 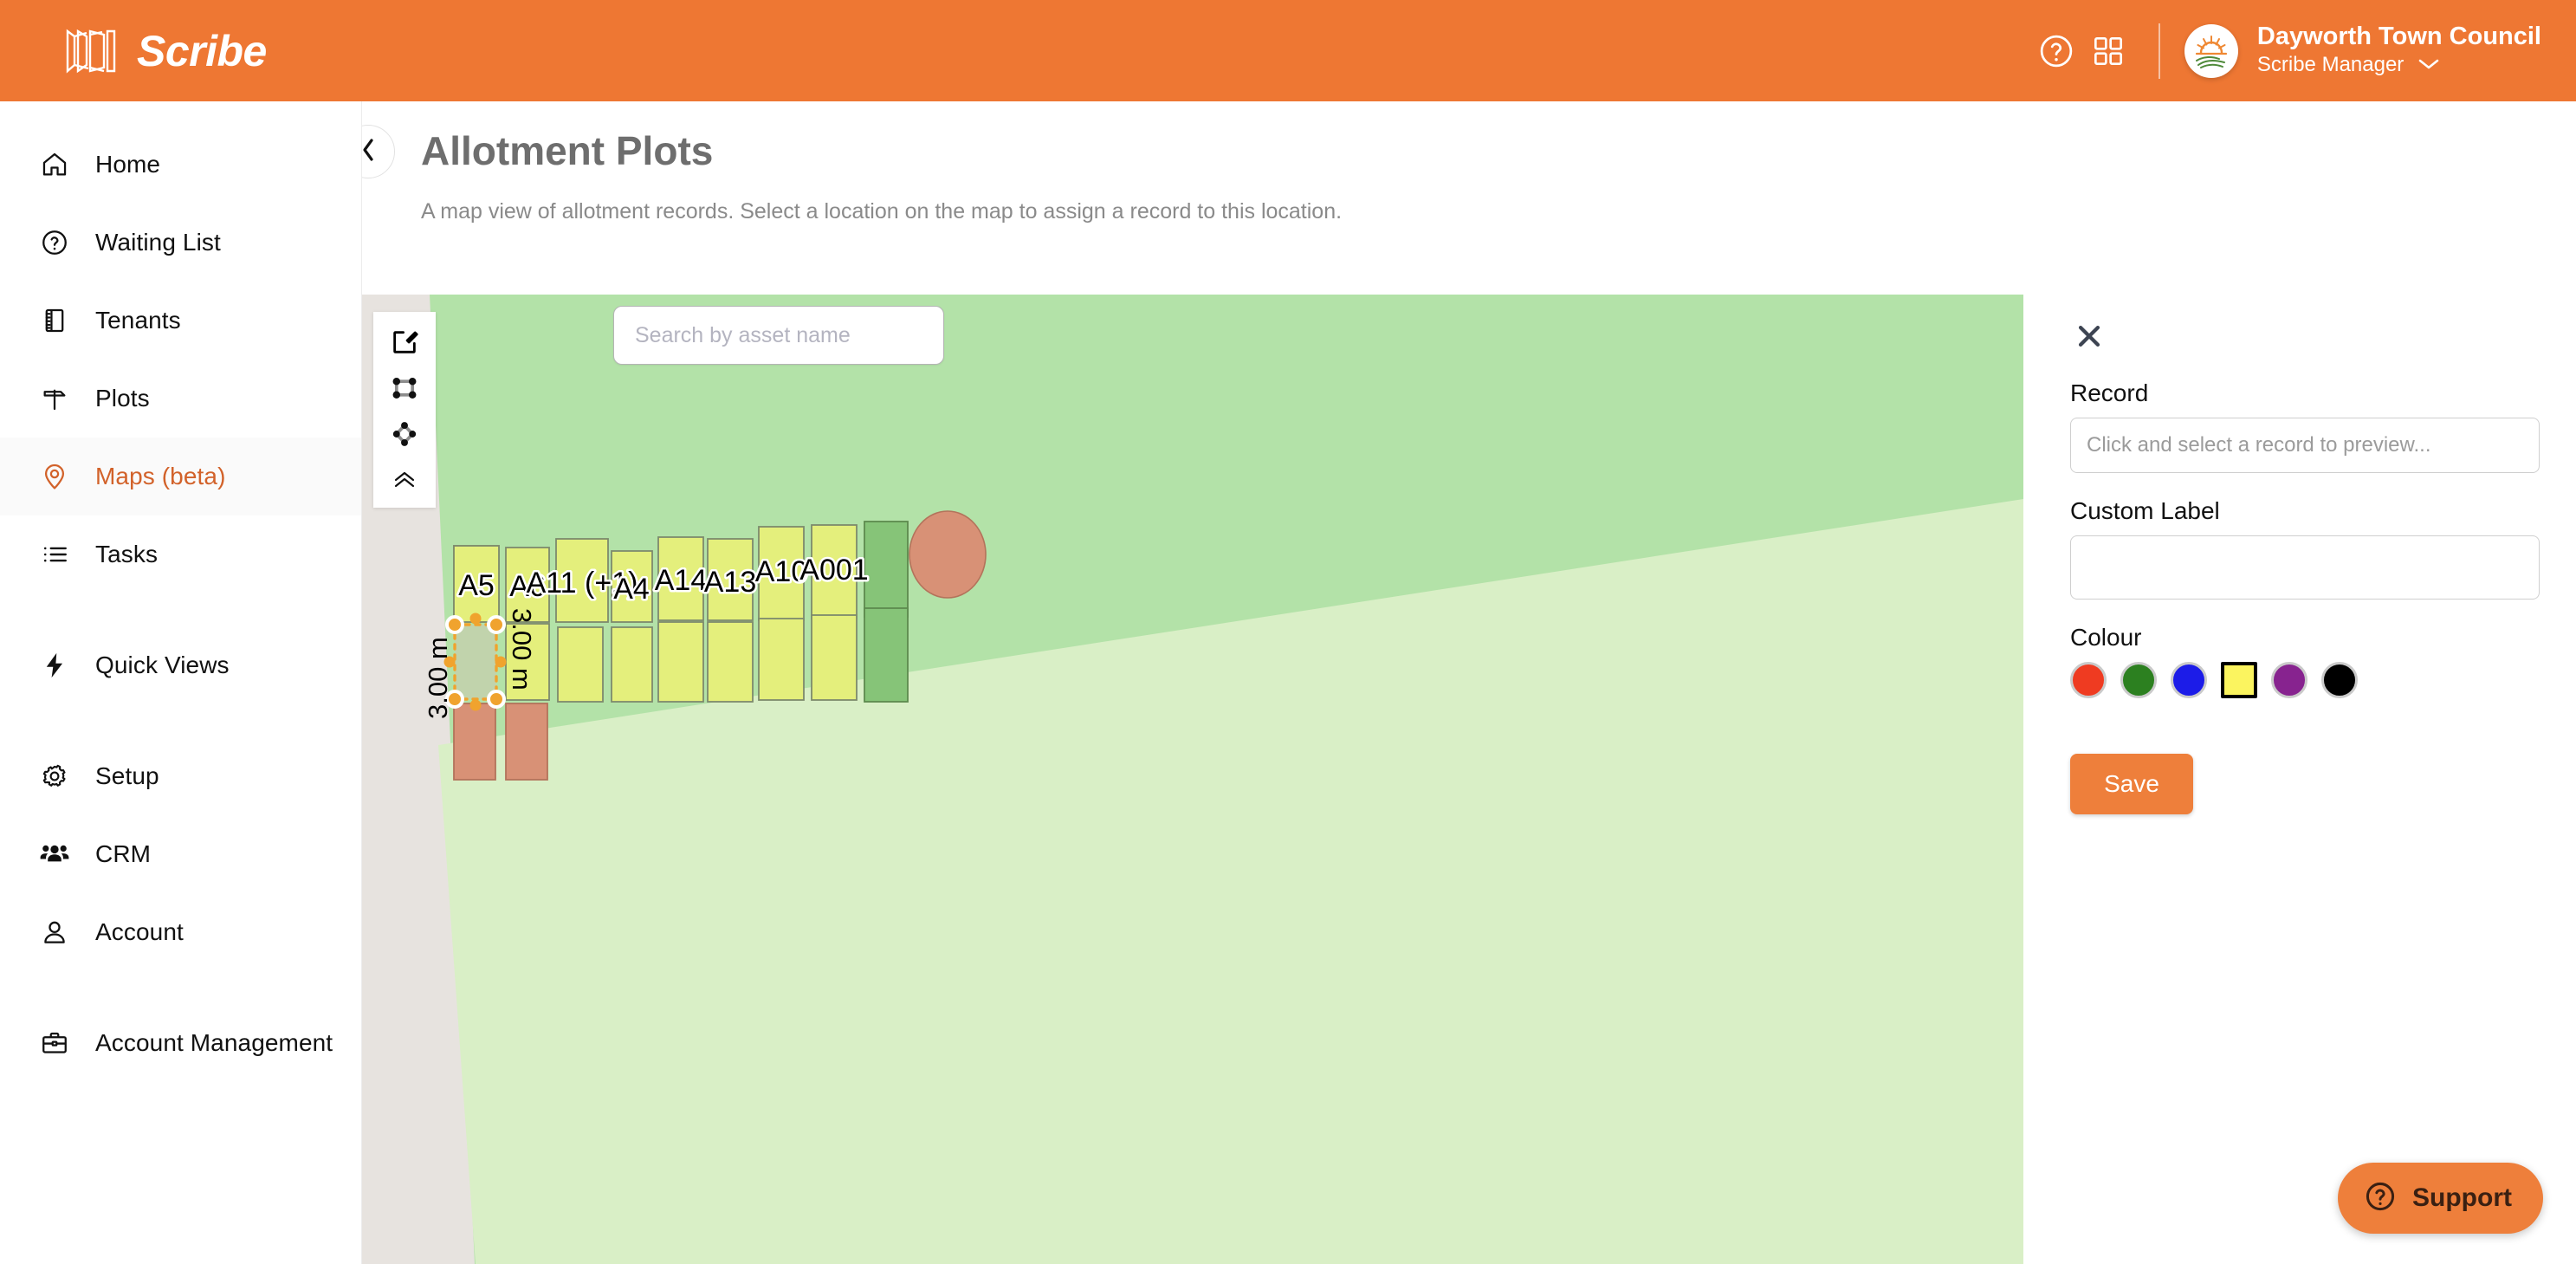 What do you see at coordinates (730, 583) in the screenshot?
I see `plot-label: A13` at bounding box center [730, 583].